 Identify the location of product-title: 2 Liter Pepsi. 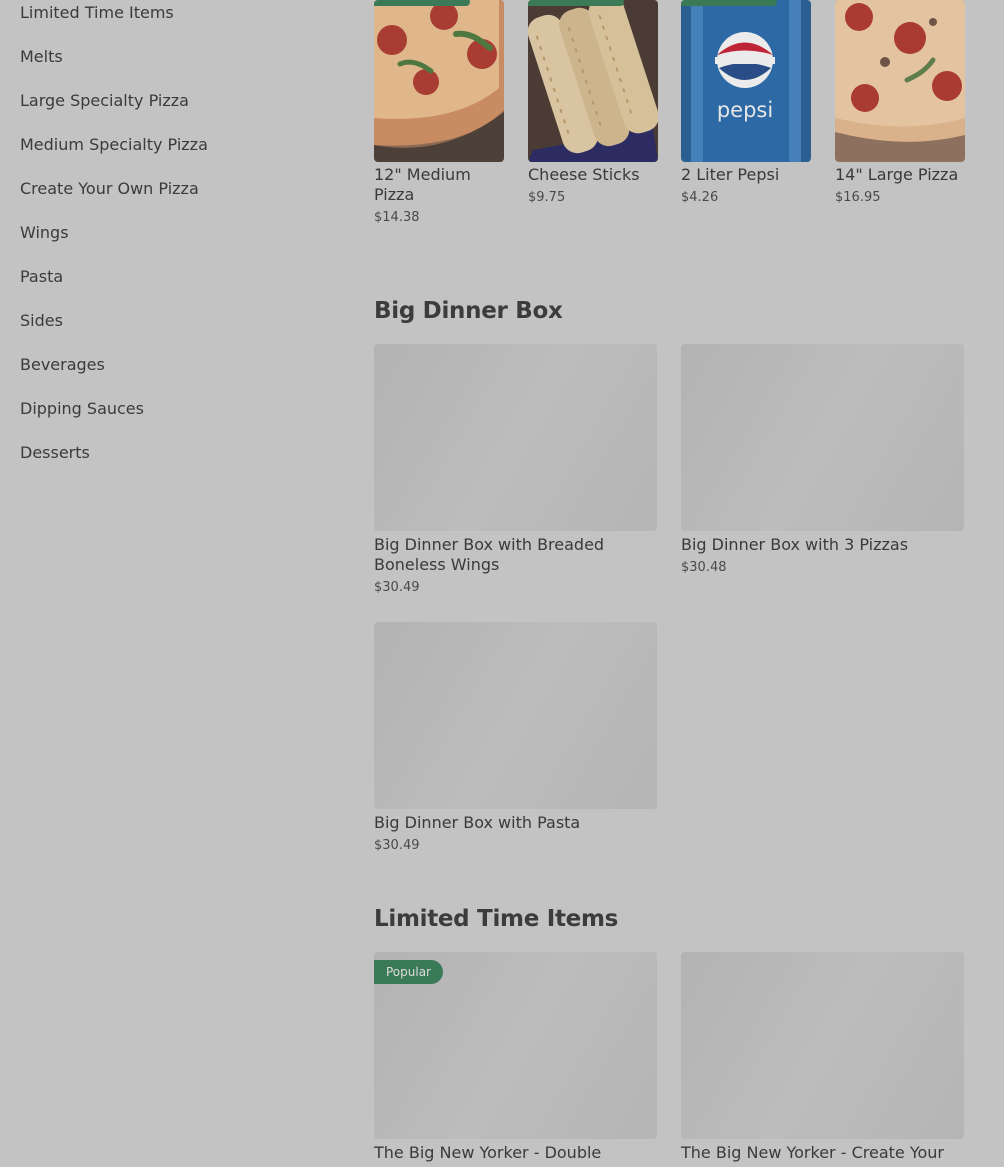
(730, 174).